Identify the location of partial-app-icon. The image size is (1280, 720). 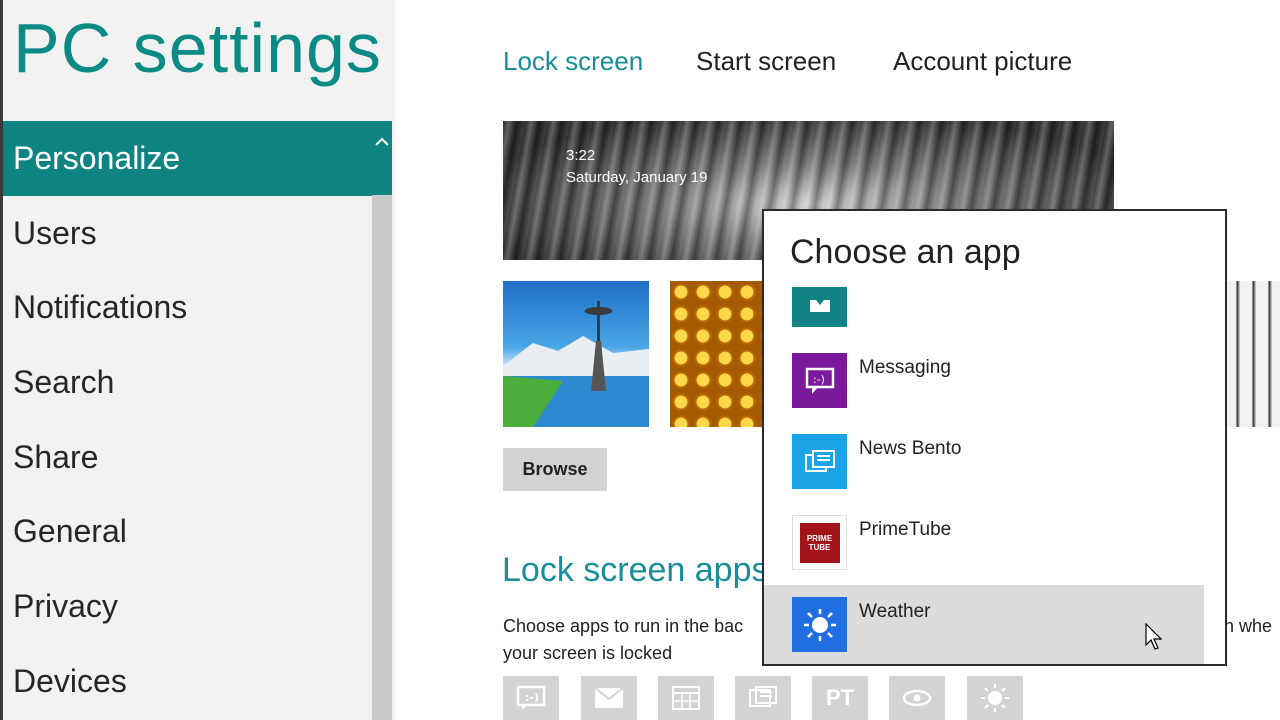
(819, 307).